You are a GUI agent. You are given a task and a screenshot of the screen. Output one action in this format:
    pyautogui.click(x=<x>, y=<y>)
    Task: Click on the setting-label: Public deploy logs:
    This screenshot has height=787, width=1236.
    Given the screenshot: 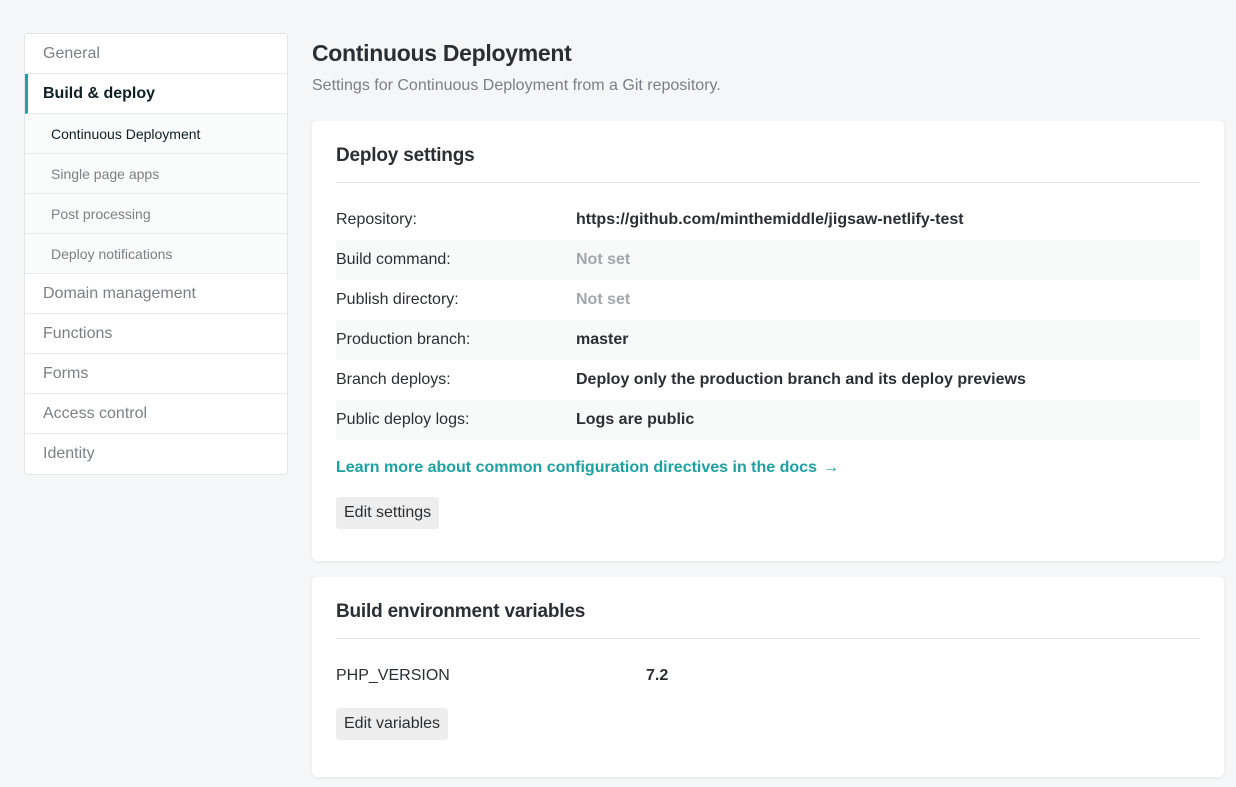 What is the action you would take?
    pyautogui.click(x=403, y=419)
    